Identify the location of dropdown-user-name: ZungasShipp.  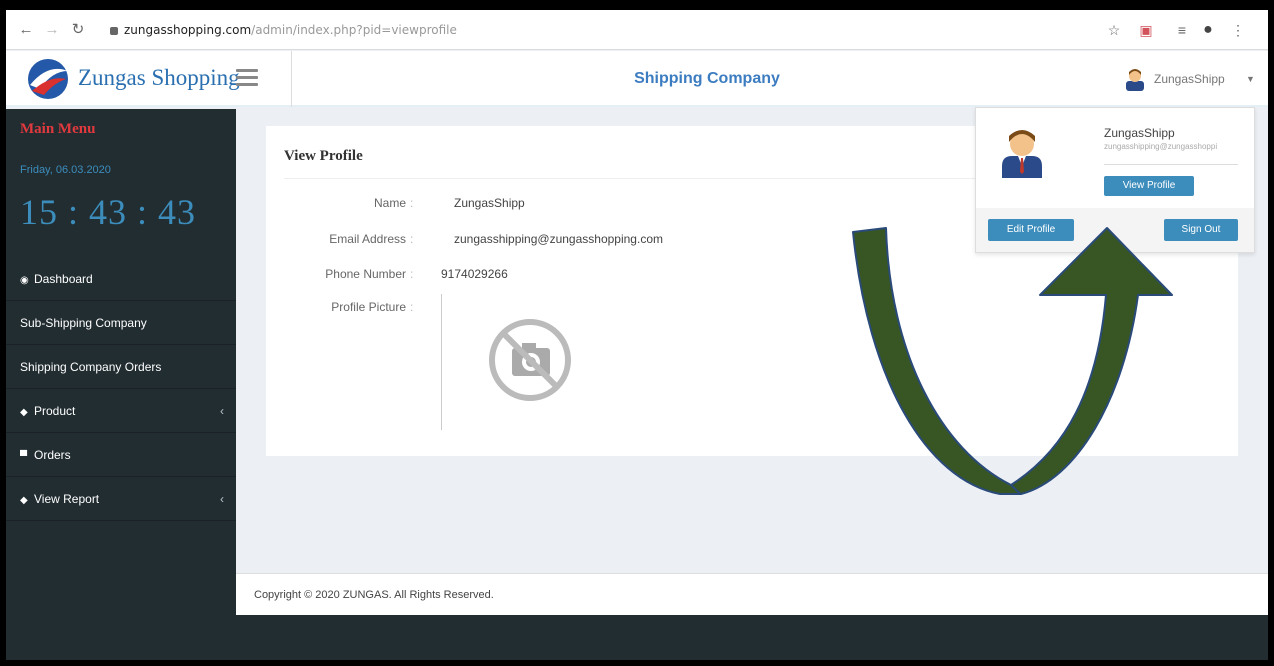
(1139, 133).